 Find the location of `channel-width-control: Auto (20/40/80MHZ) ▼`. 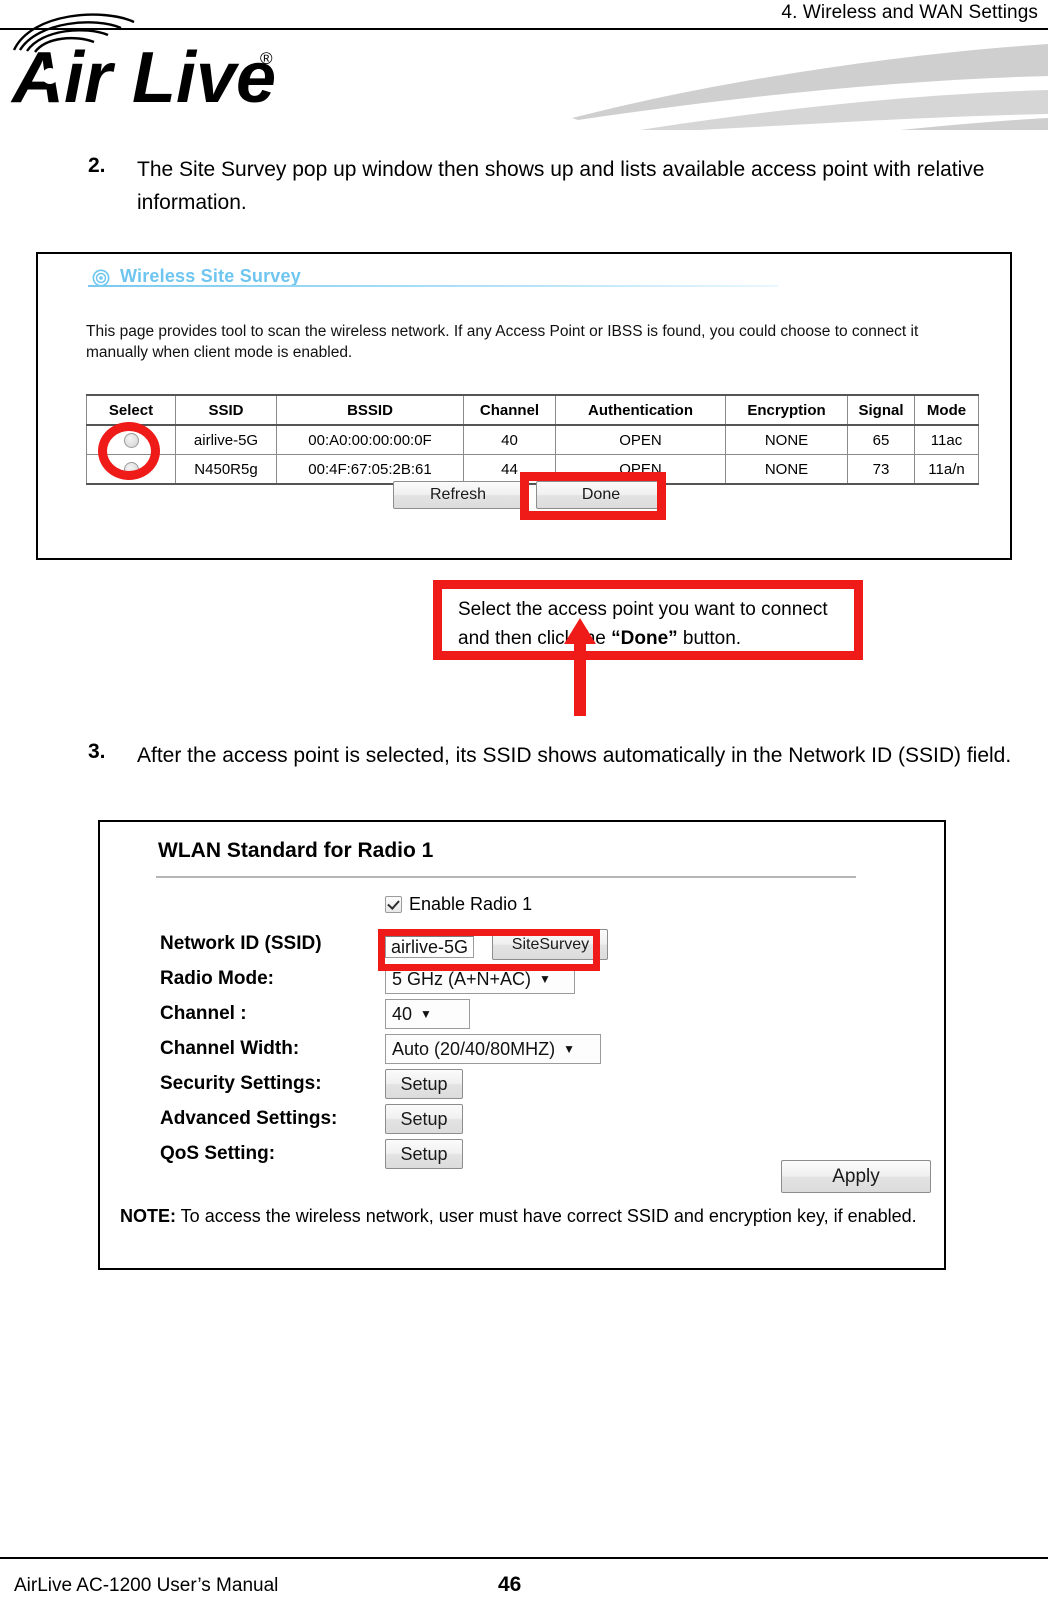

channel-width-control: Auto (20/40/80MHZ) ▼ is located at coordinates (493, 1049).